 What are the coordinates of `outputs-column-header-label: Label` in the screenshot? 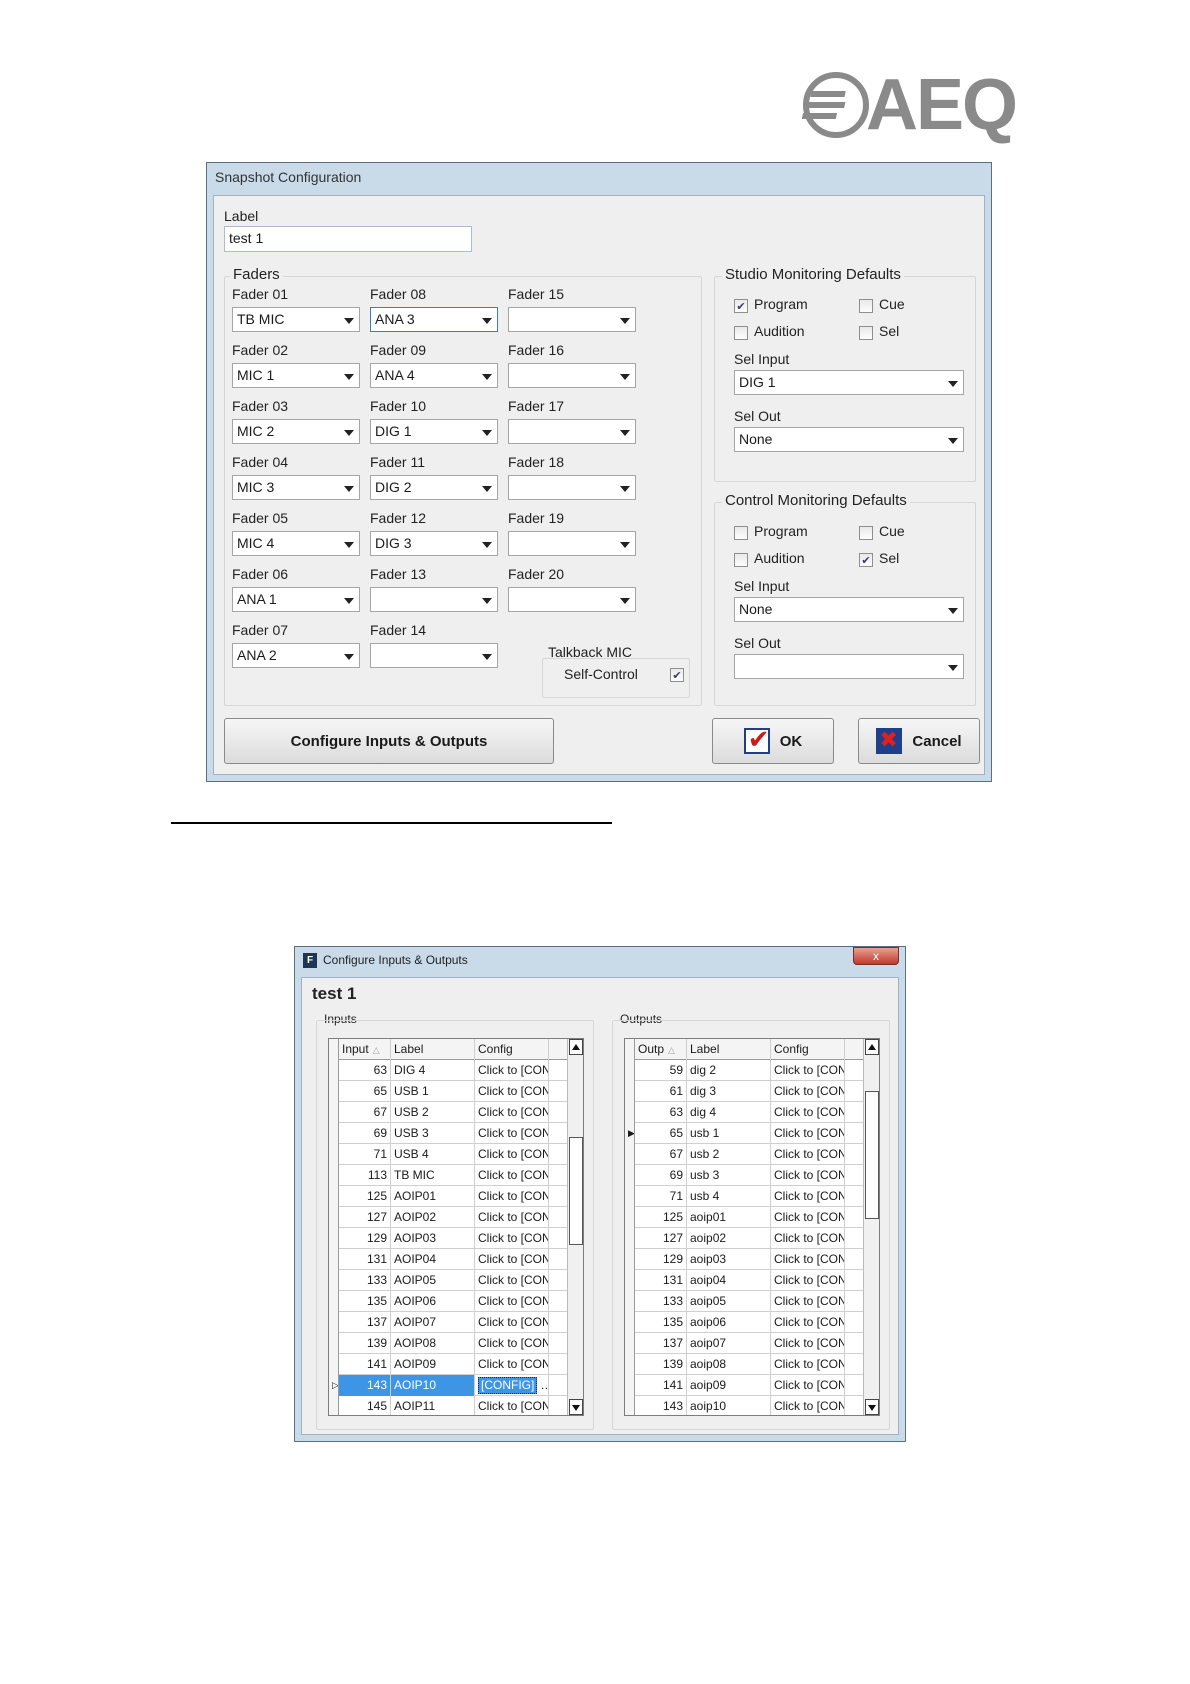 It's located at (729, 1049).